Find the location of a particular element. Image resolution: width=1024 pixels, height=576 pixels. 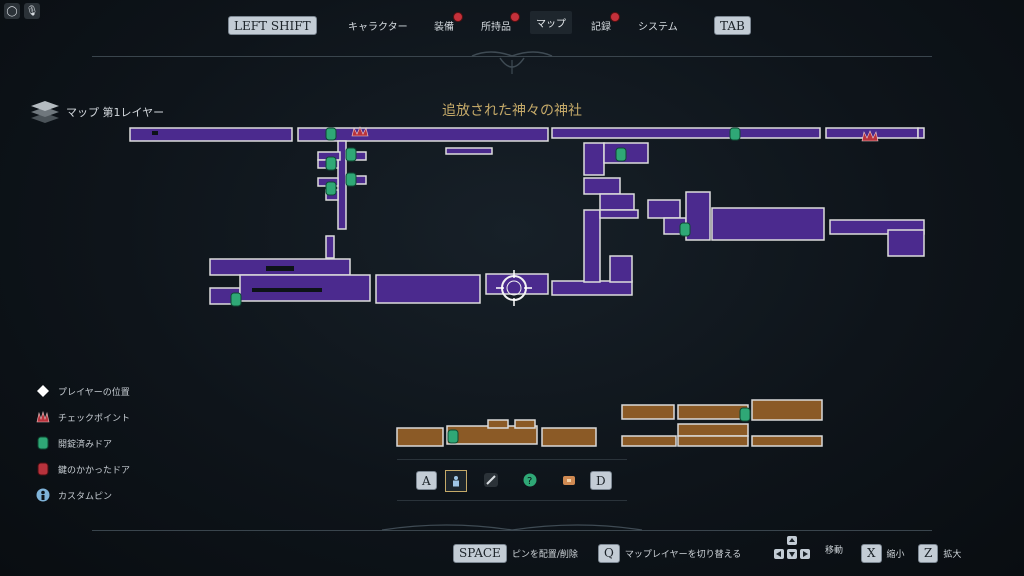

legend-item: プレイヤーの位置 is located at coordinates (83, 391).